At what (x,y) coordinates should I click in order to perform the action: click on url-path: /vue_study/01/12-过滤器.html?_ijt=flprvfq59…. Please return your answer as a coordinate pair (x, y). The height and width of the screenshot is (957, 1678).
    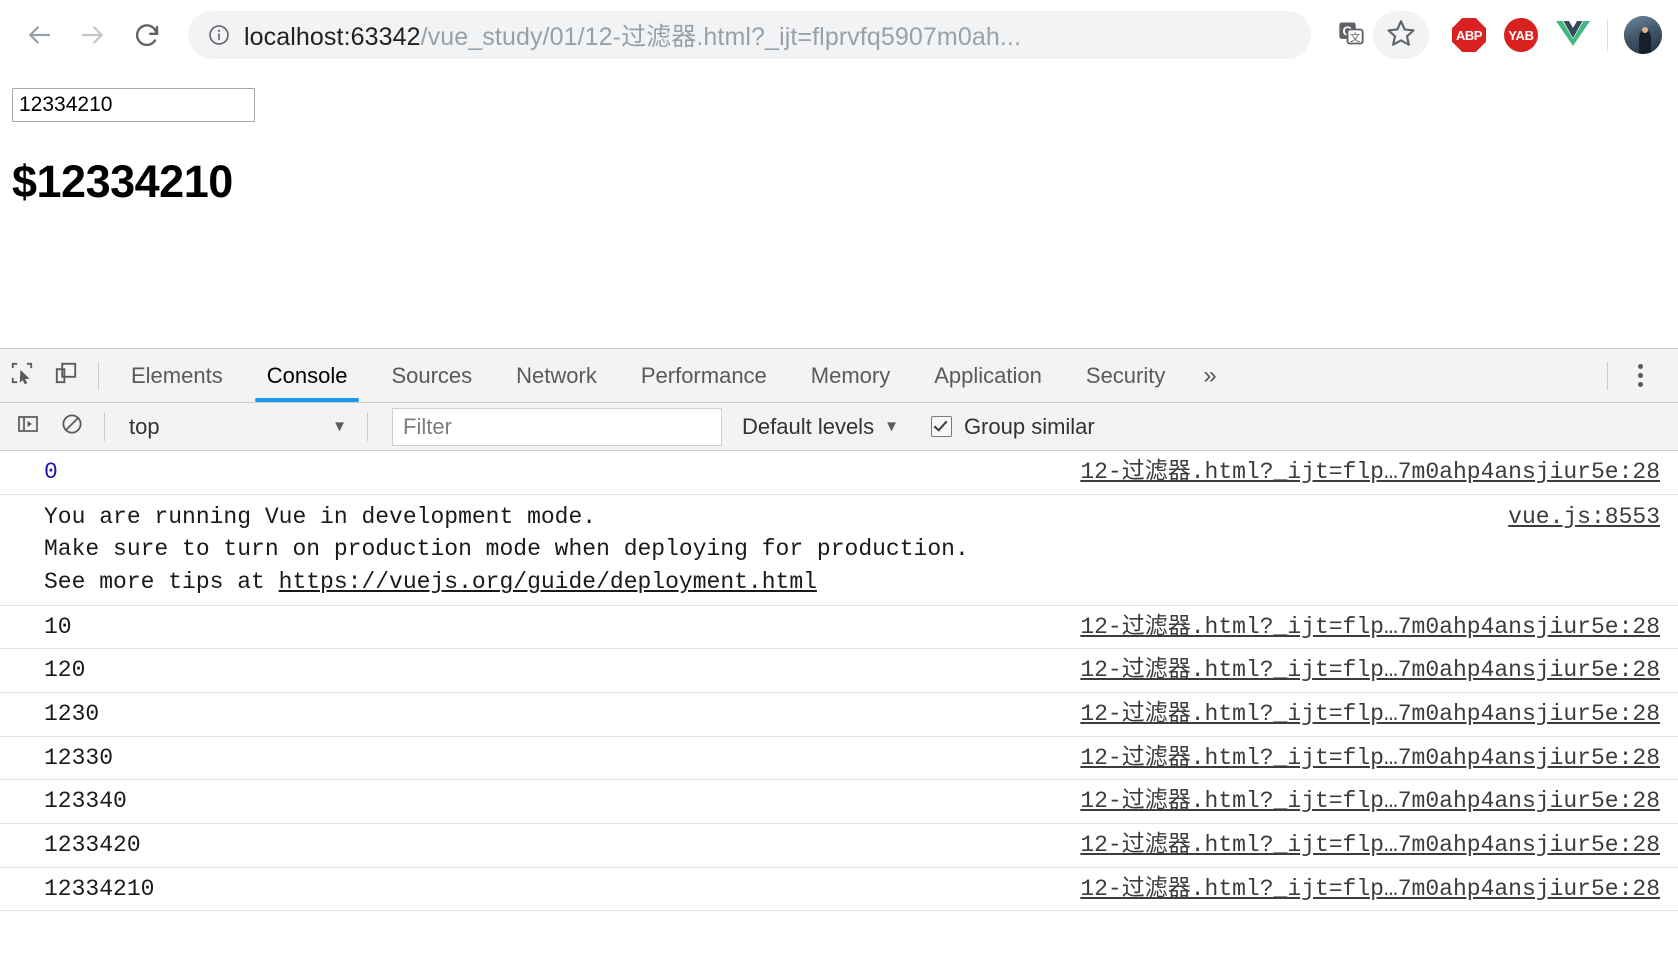
    Looking at the image, I should click on (720, 37).